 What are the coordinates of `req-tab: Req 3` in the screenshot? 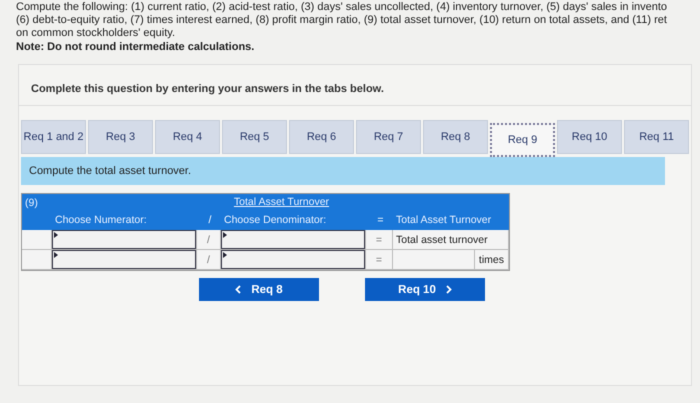 It's located at (120, 137).